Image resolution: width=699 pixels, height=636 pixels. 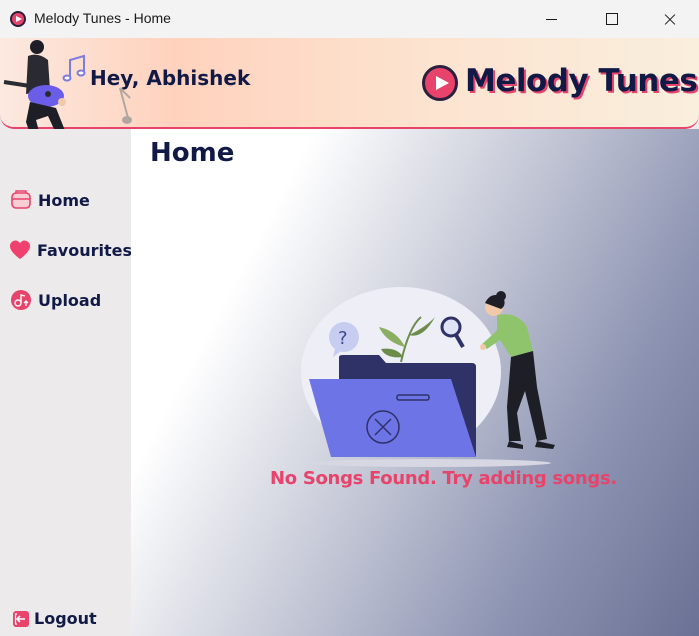 What do you see at coordinates (65, 618) in the screenshot?
I see `logout-label: Logout` at bounding box center [65, 618].